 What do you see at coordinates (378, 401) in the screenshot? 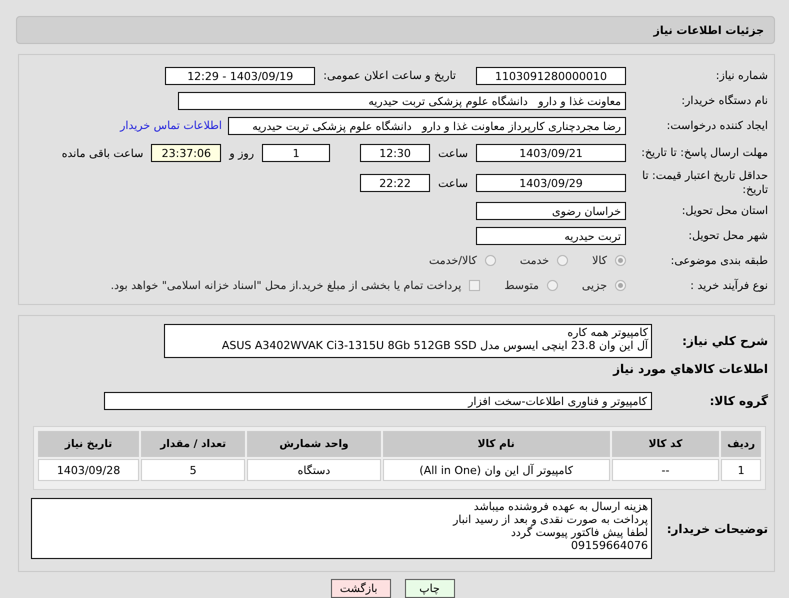
I see `goods-group-field: کامپیوتر و فناوری اطلاعات-سخت افزار` at bounding box center [378, 401].